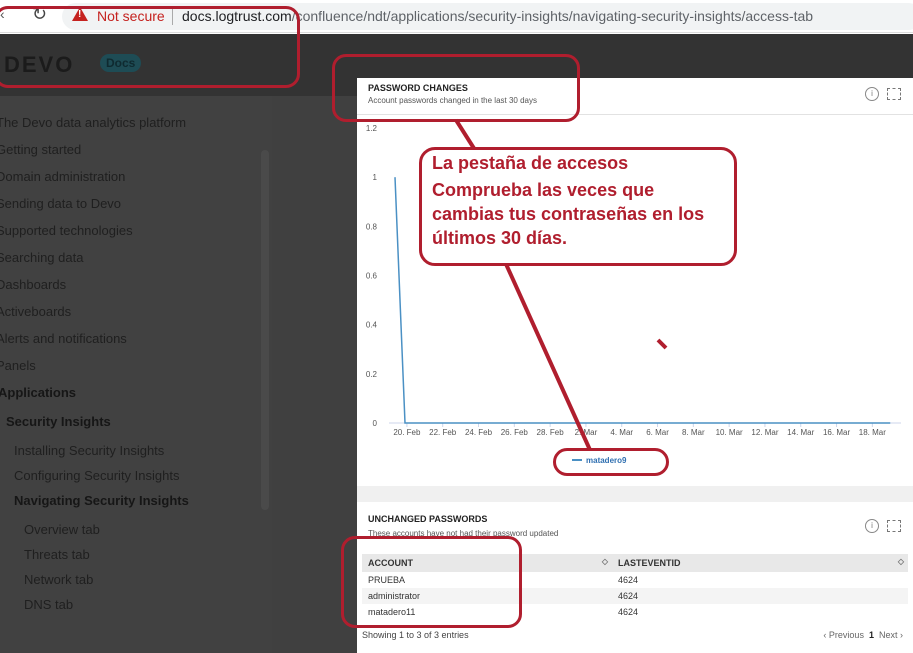 This screenshot has height=653, width=913. Describe the element at coordinates (66, 230) in the screenshot. I see `sidebar-item: Supported technologies` at that location.